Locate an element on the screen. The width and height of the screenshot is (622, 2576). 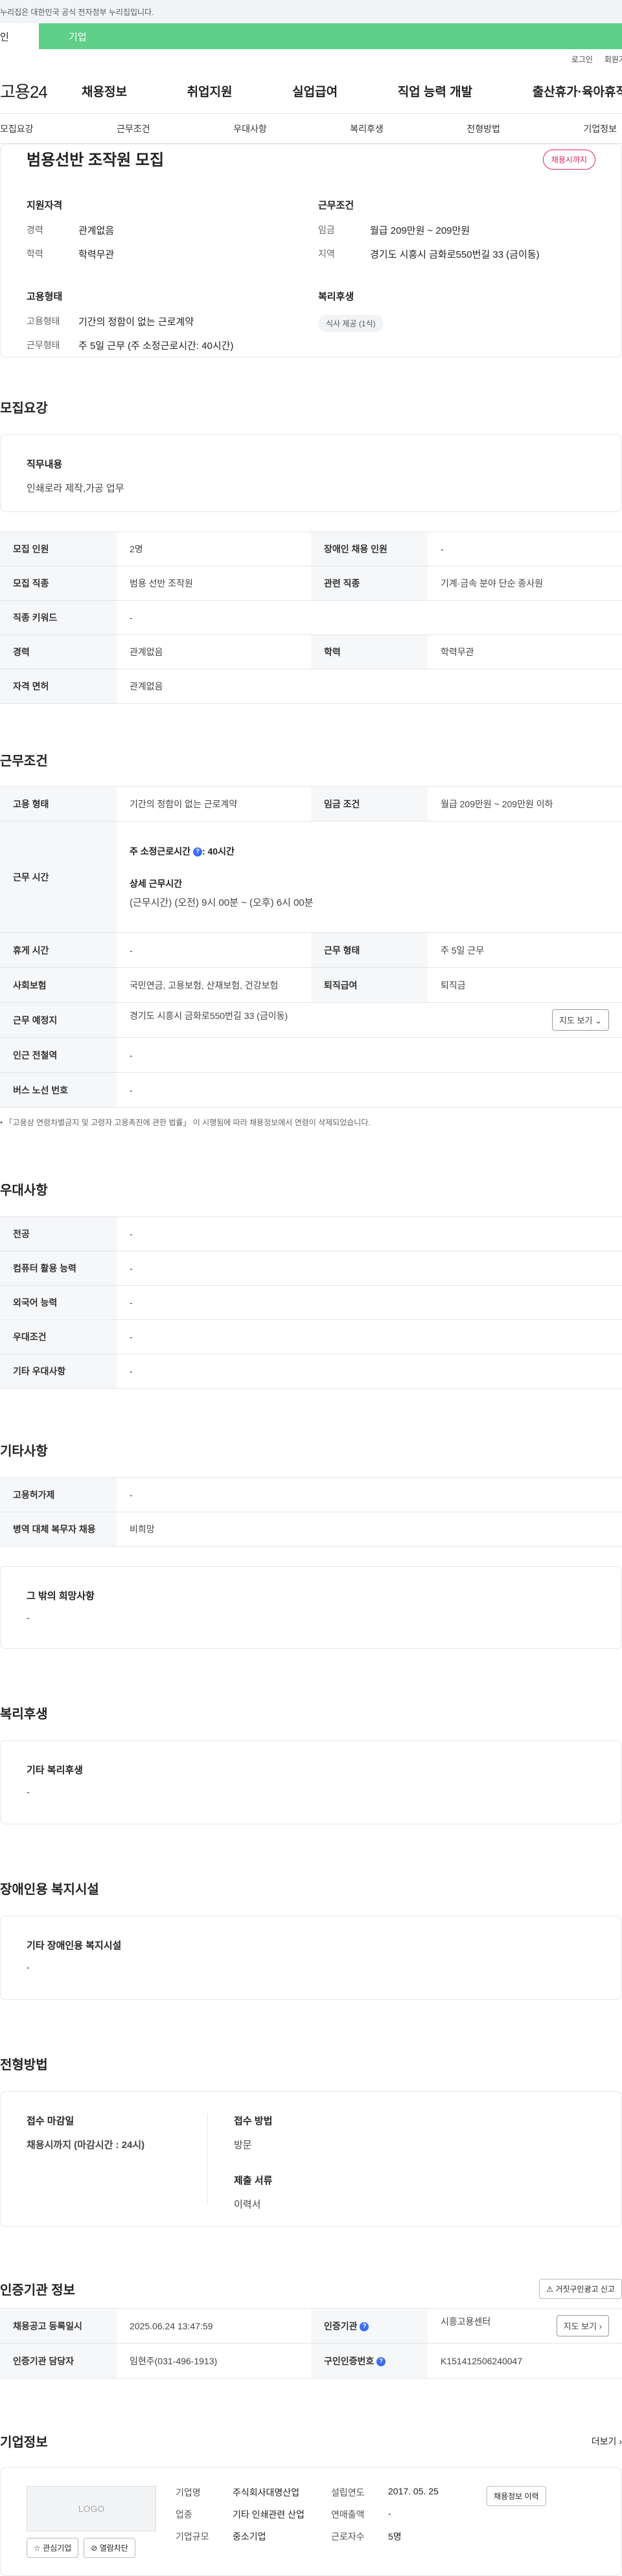
docs-heading: 제출 서류 is located at coordinates (253, 2180).